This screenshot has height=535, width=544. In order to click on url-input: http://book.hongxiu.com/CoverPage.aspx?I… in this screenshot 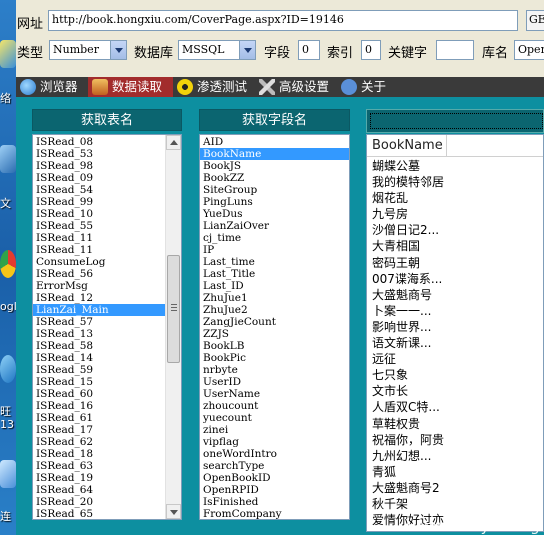, I will do `click(283, 20)`.